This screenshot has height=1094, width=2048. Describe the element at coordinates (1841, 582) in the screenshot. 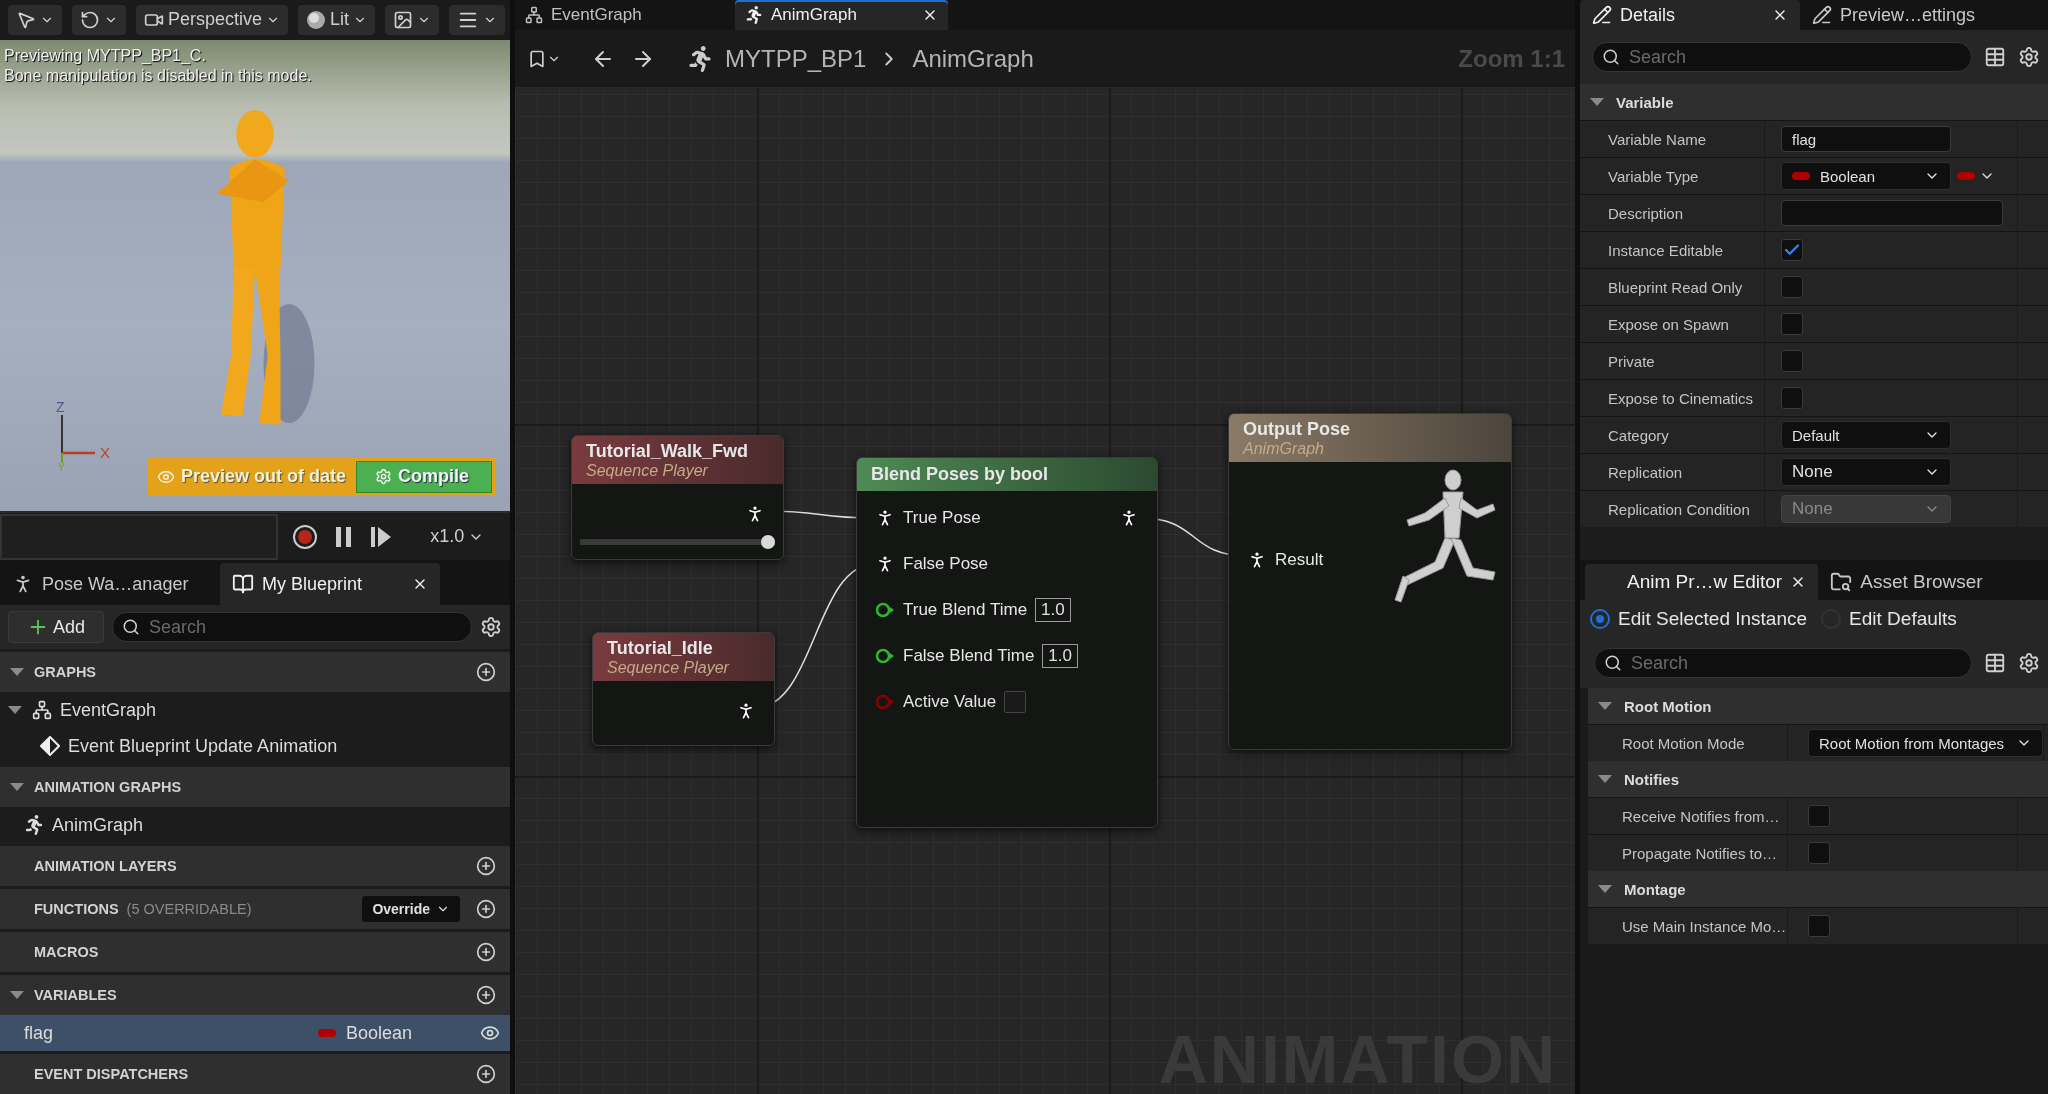

I see `folder-search-icon` at that location.